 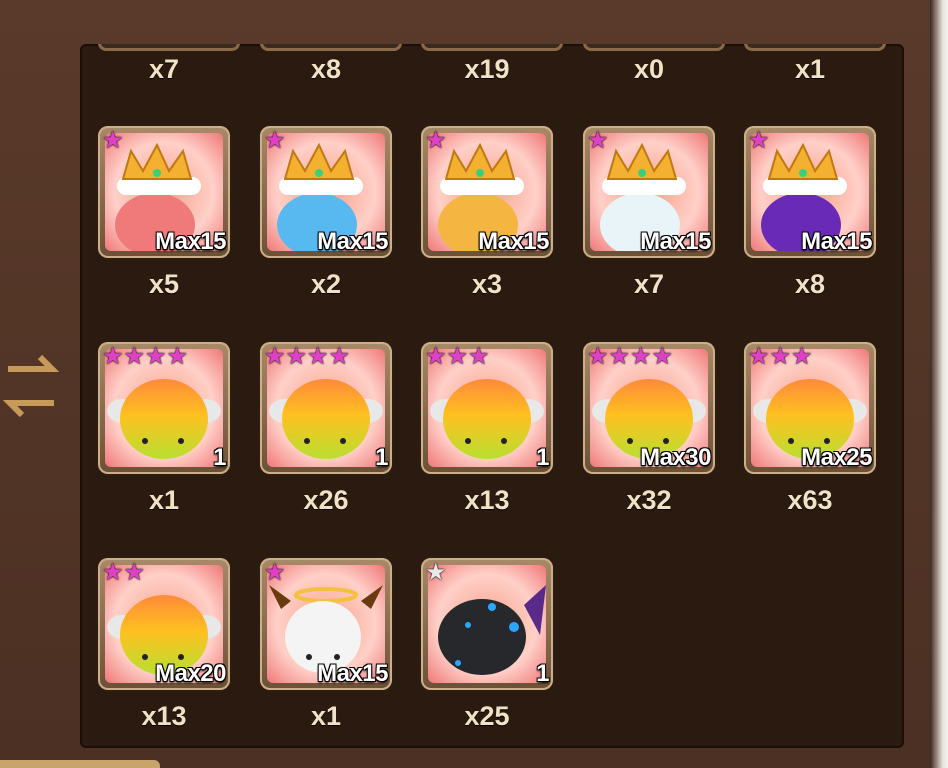 I want to click on swap-arrows-icon, so click(x=31, y=386).